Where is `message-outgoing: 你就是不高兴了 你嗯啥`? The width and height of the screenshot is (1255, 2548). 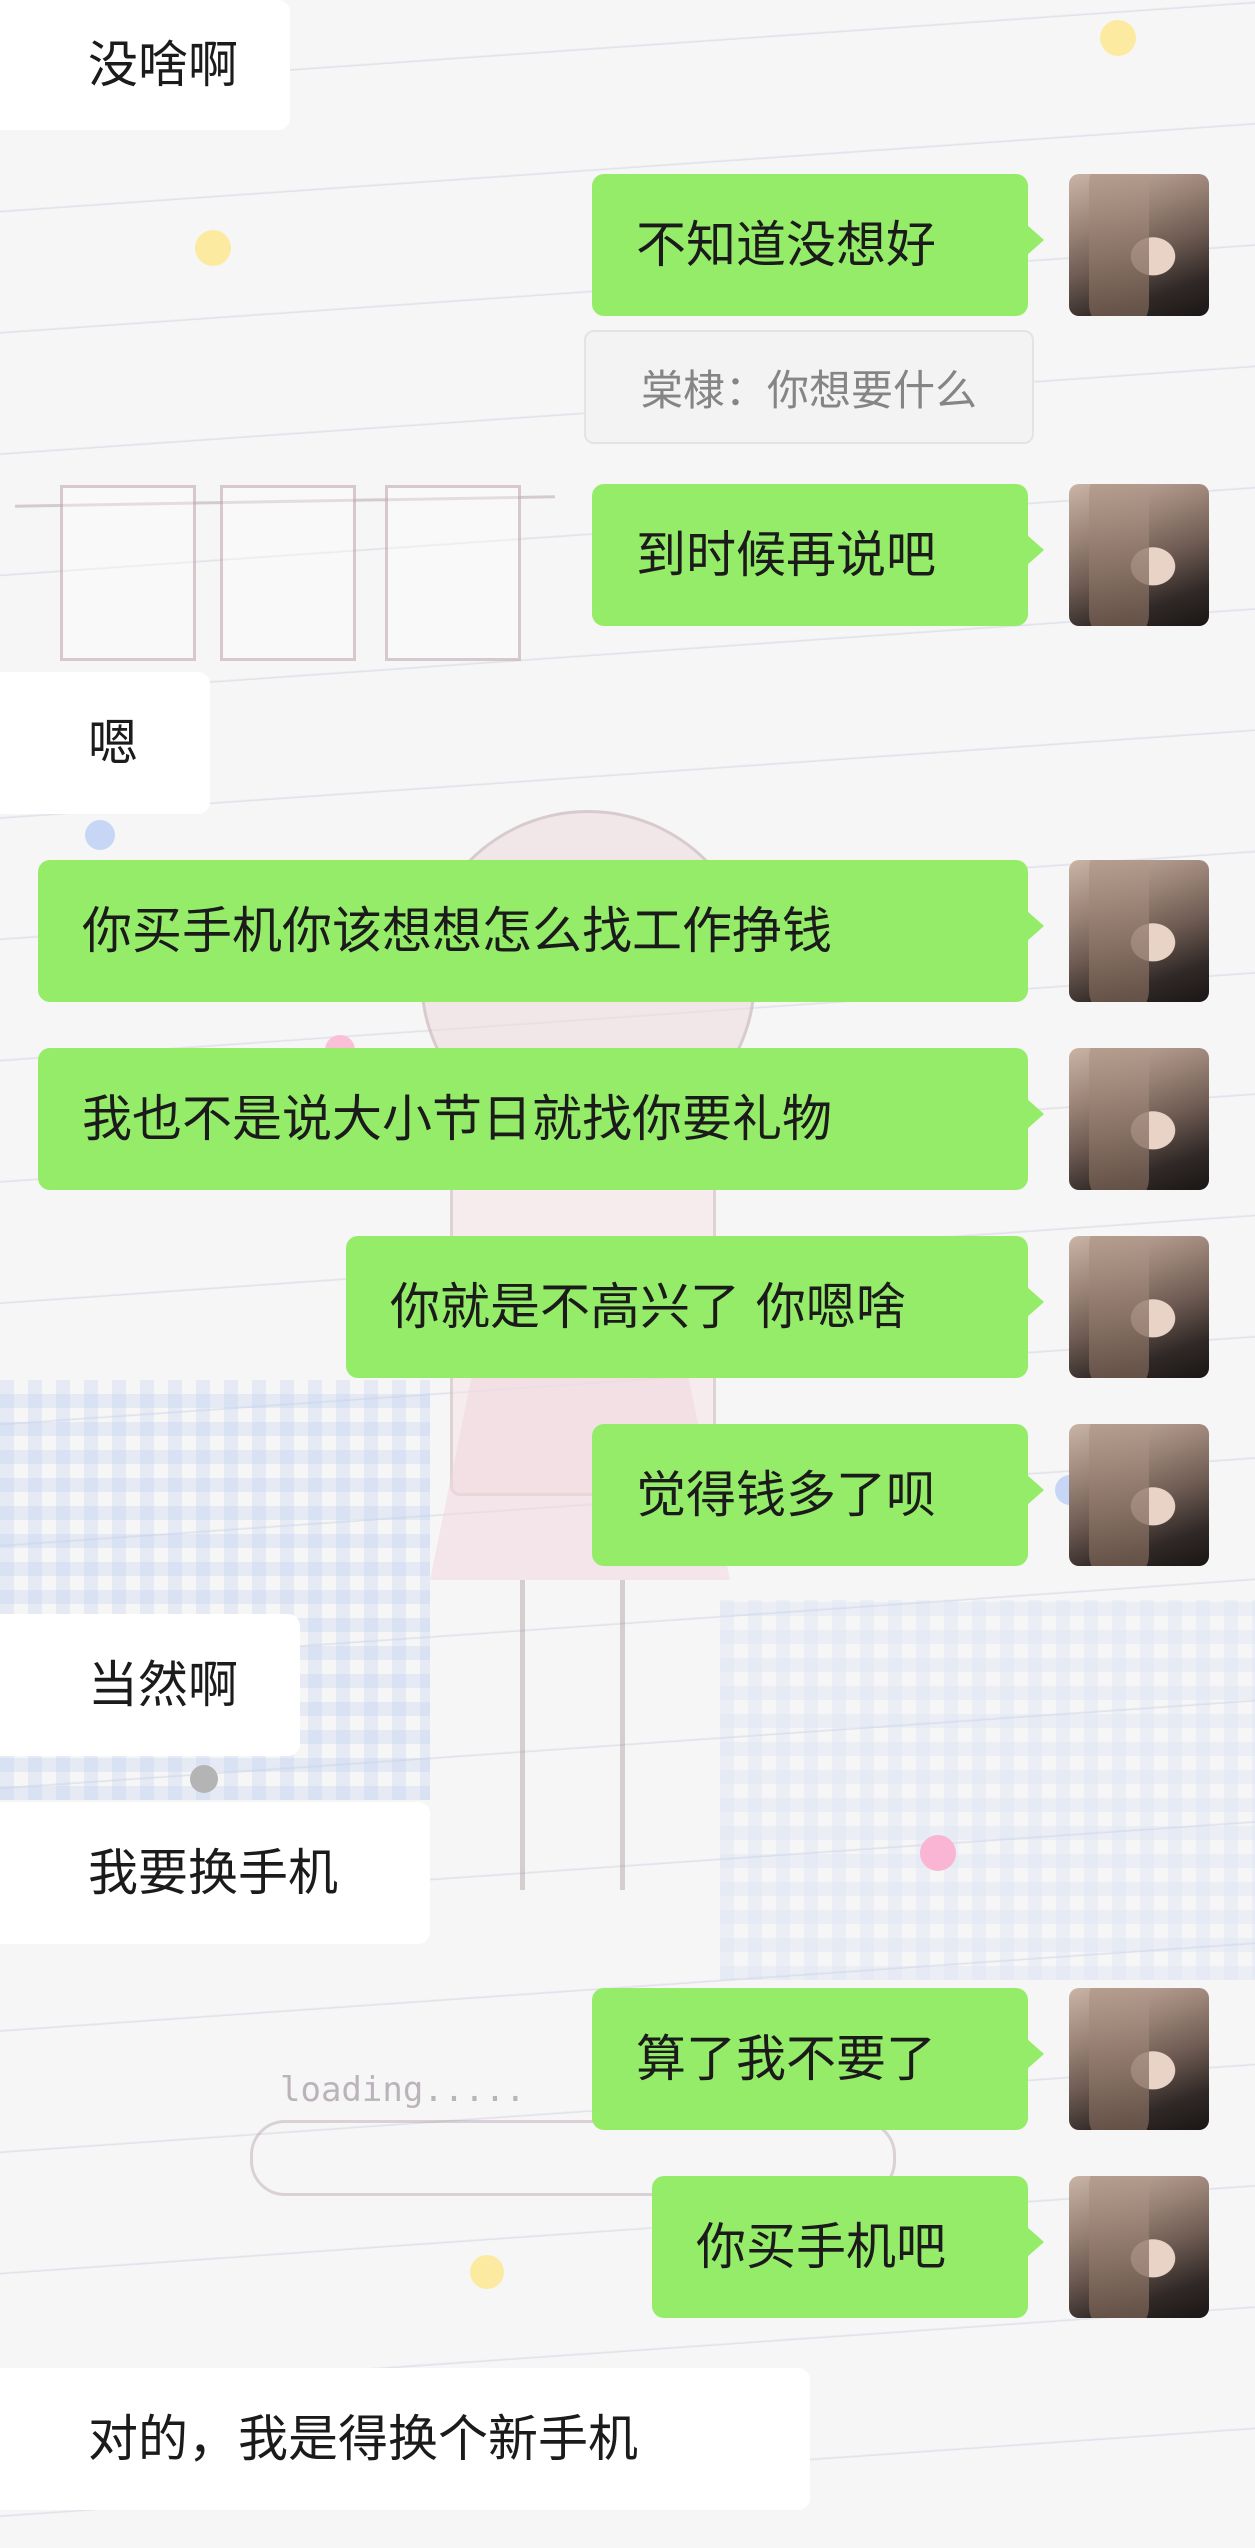
message-outgoing: 你就是不高兴了 你嗯啥 is located at coordinates (695, 1307).